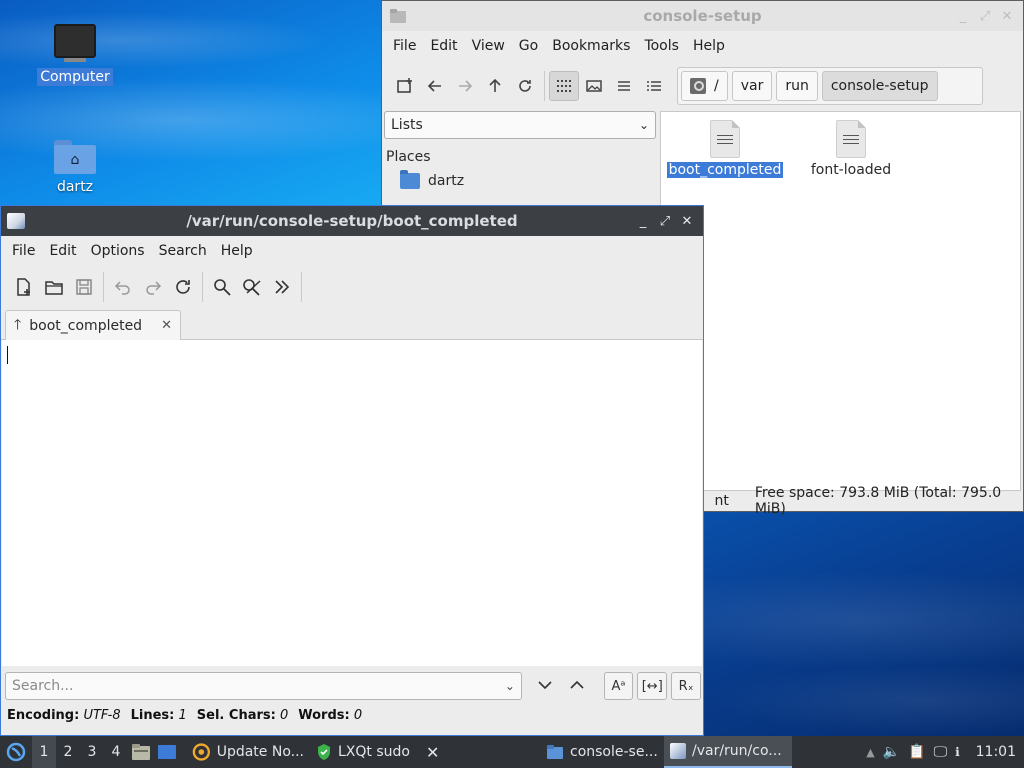 This screenshot has width=1024, height=768. What do you see at coordinates (84, 287) in the screenshot?
I see `save-button` at bounding box center [84, 287].